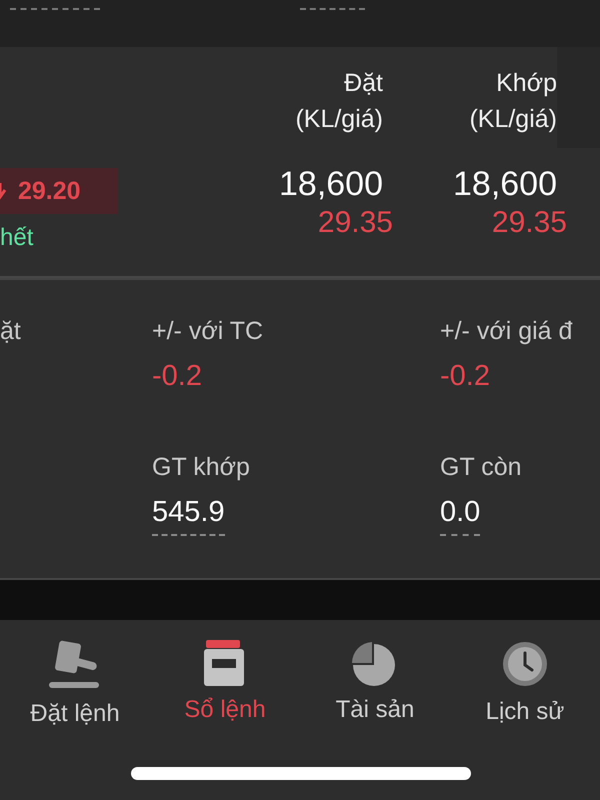  Describe the element at coordinates (506, 331) in the screenshot. I see `field-label: +/- với giá đ` at that location.